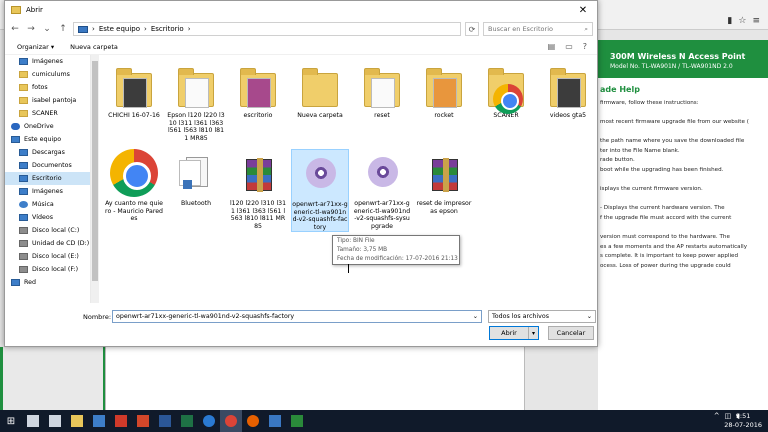  I want to click on tooltip-size: Tamaño: 3,75 MB, so click(362, 250).